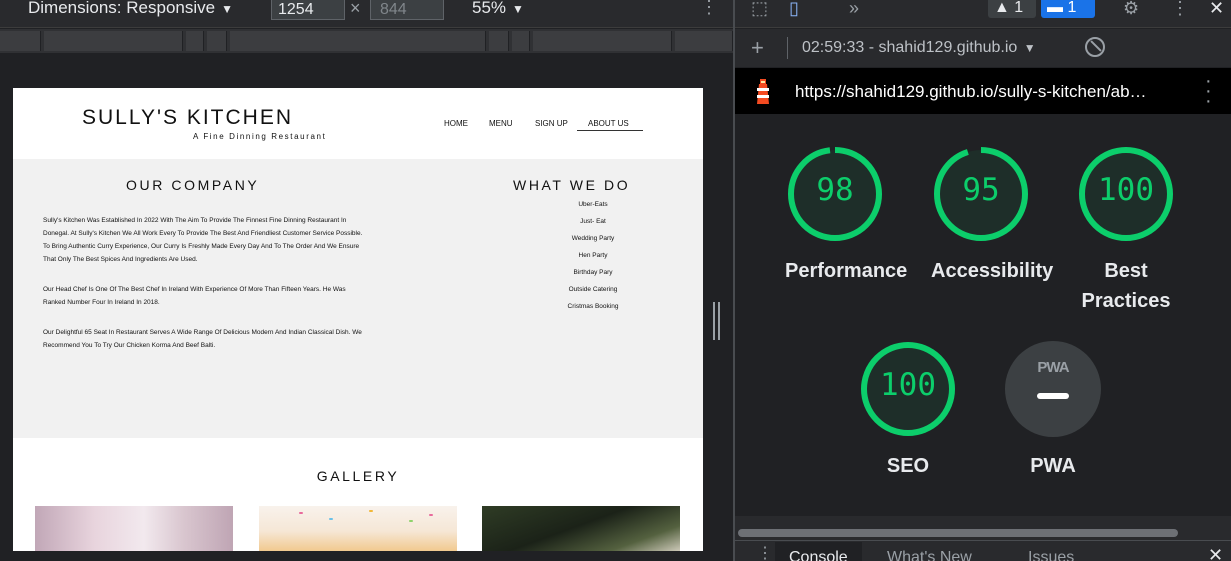  Describe the element at coordinates (765, 552) in the screenshot. I see `drawer-menu-icon: ⋮` at that location.